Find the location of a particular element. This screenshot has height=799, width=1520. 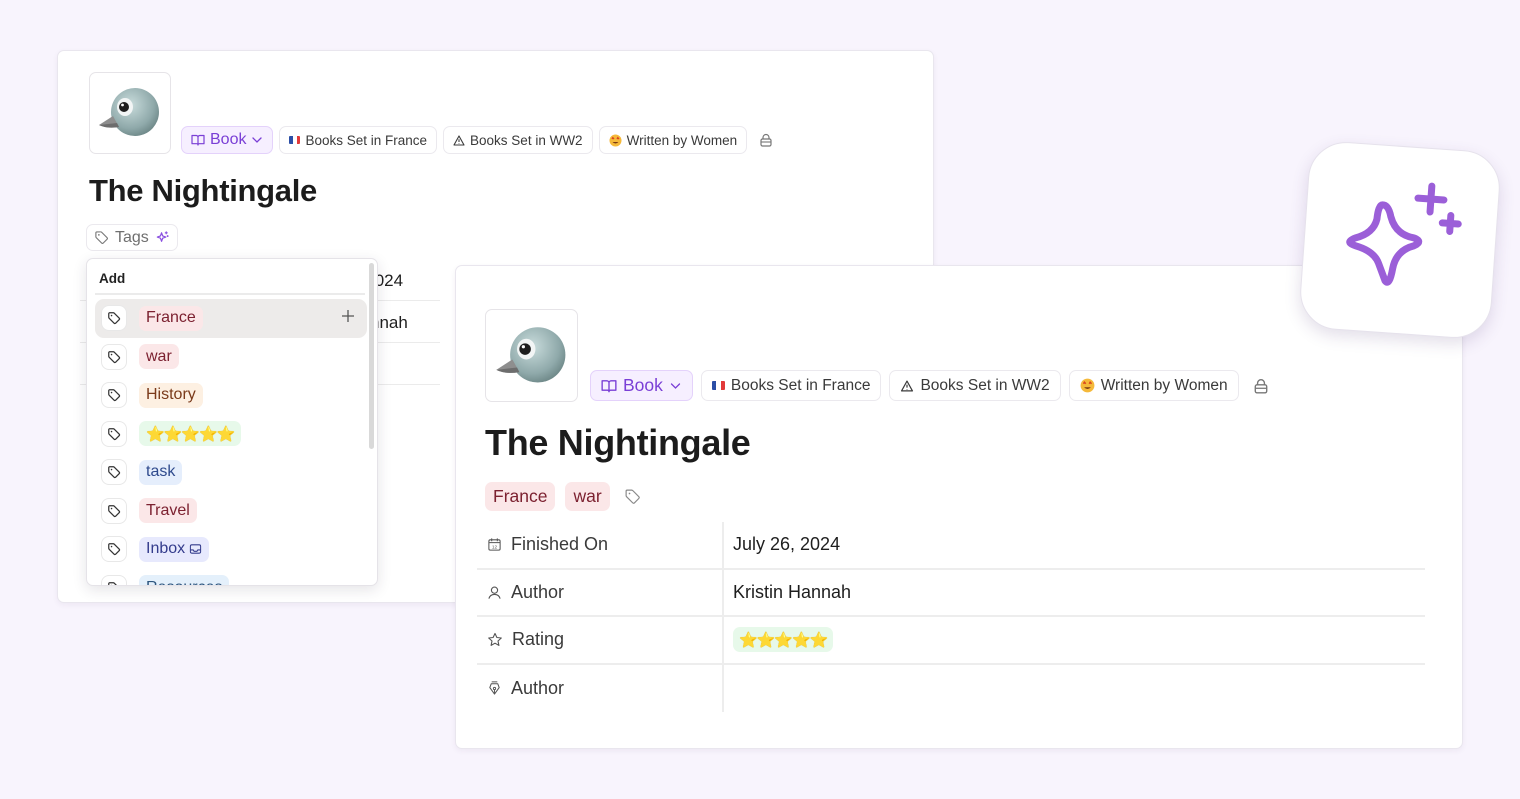

person-icon is located at coordinates (494, 592).